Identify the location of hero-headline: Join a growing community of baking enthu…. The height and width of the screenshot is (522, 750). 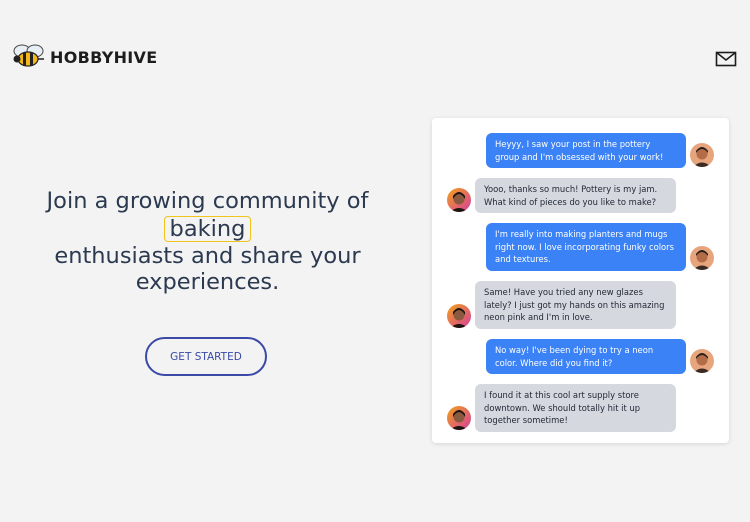
(207, 242).